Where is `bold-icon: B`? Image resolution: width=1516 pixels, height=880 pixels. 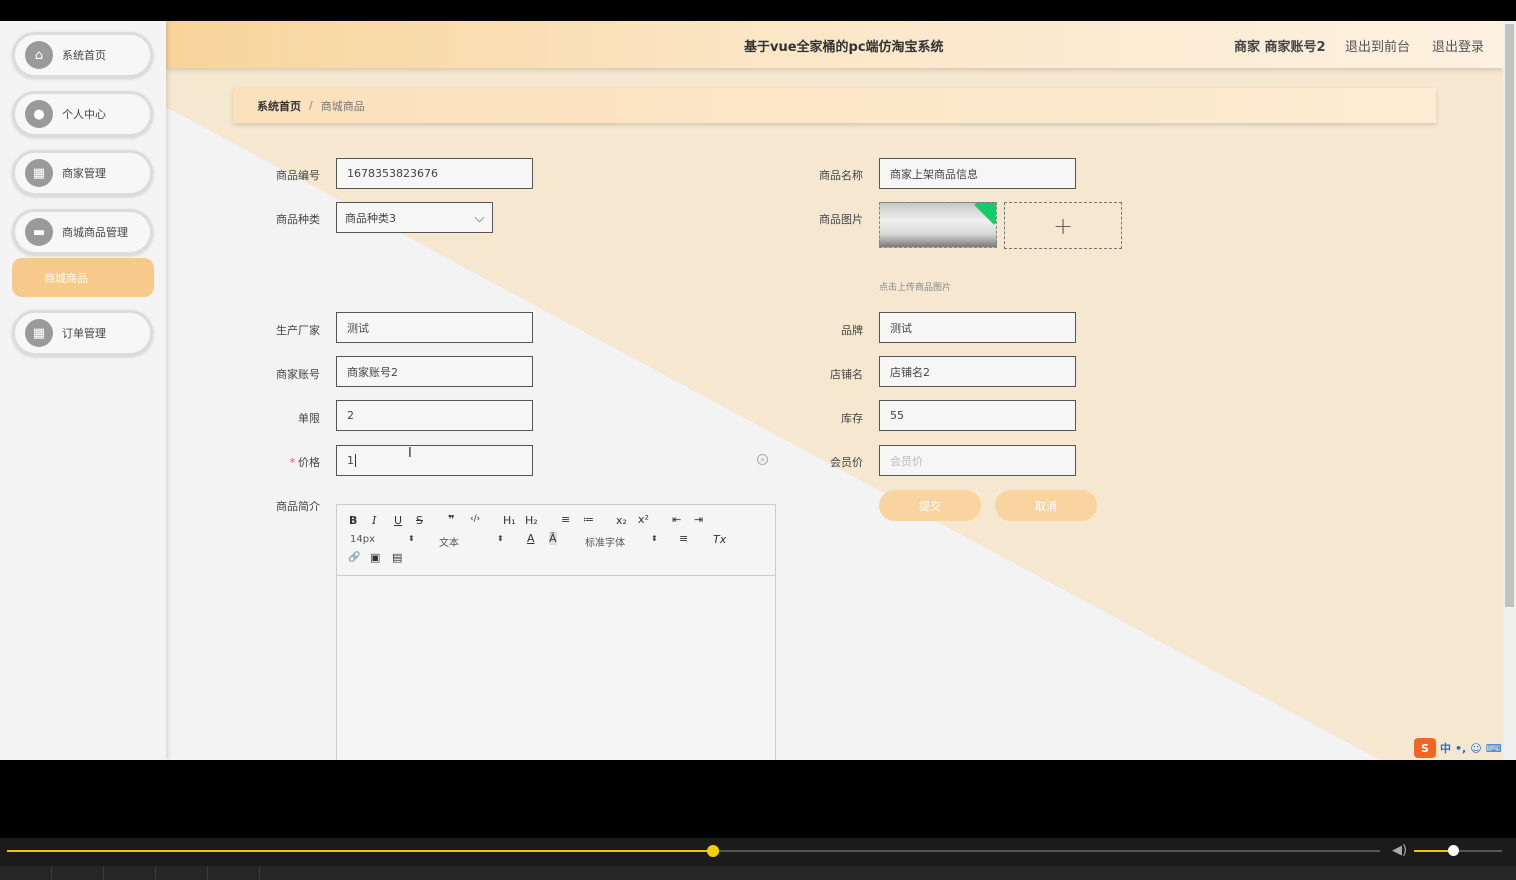
bold-icon: B is located at coordinates (353, 520).